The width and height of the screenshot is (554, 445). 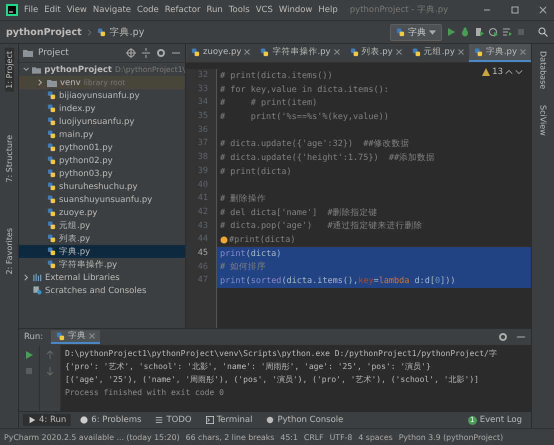 I want to click on menu-item: Navigate, so click(x=112, y=10).